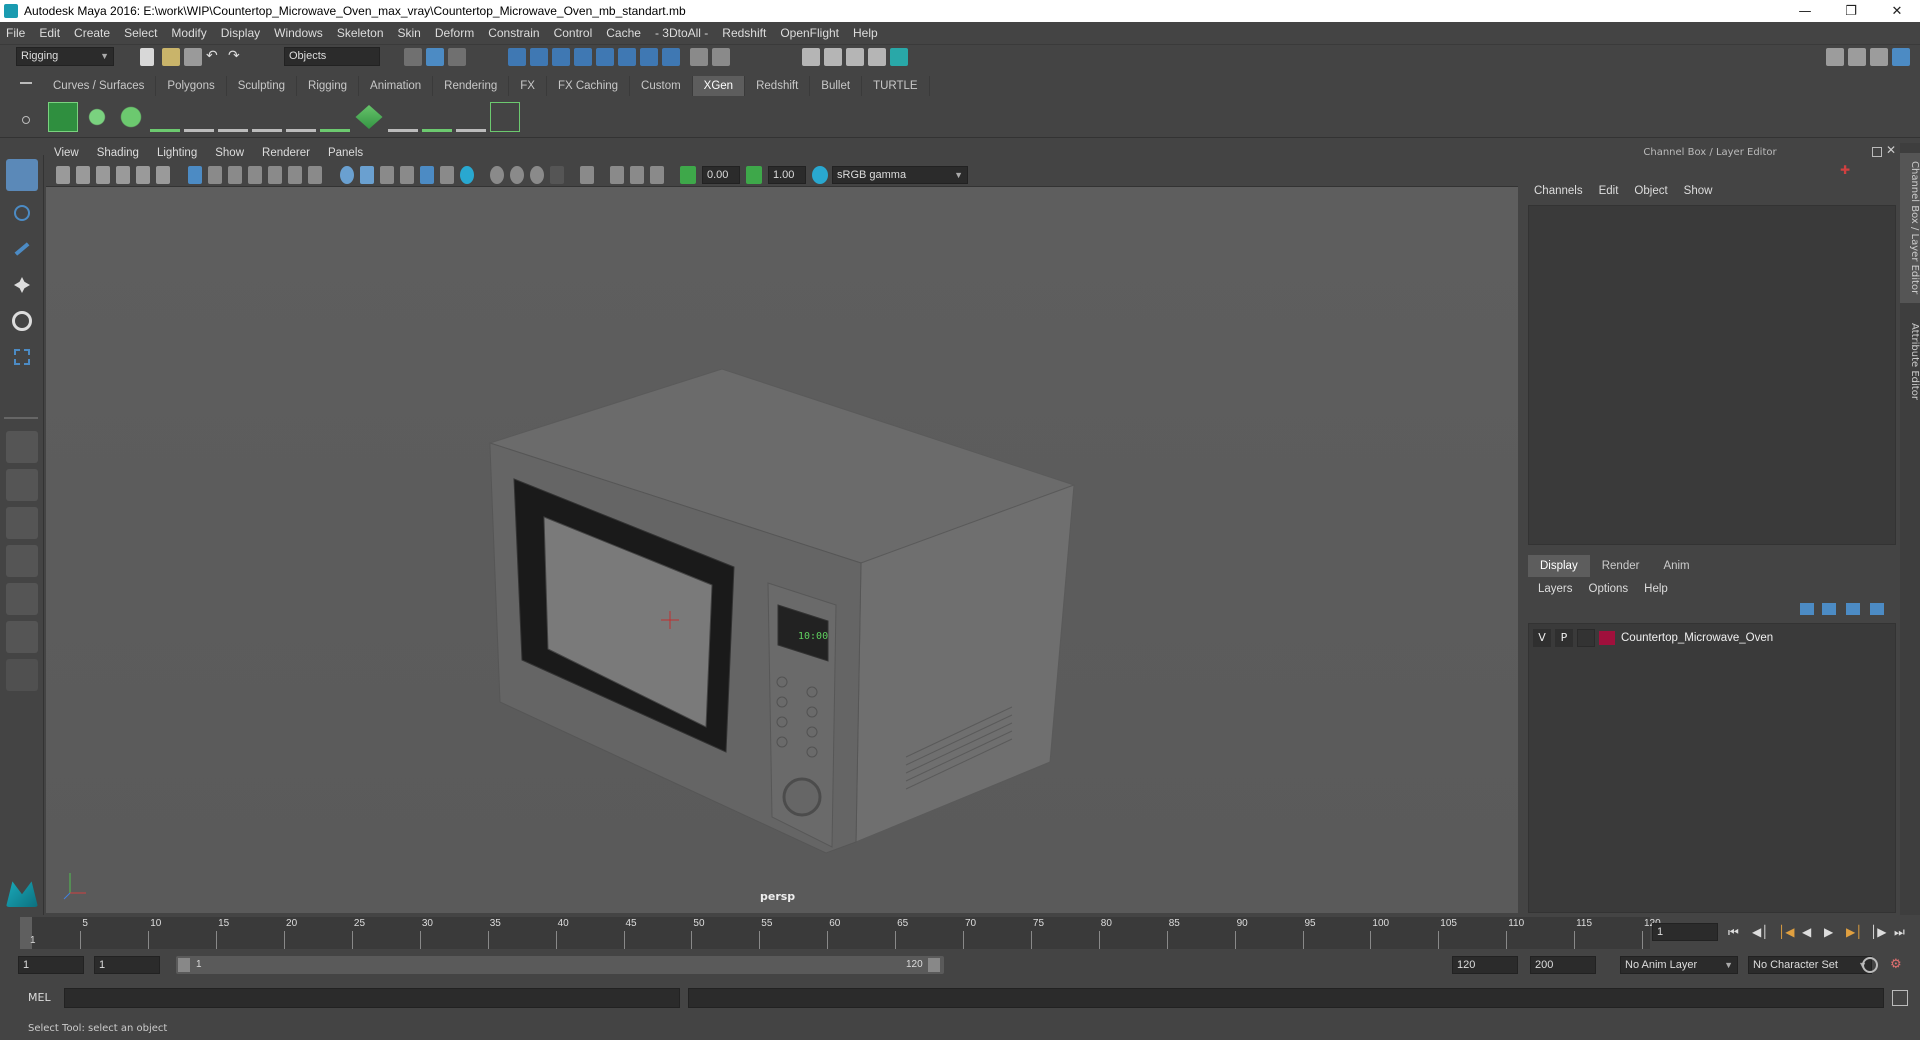  I want to click on xgen-place-guides-icon, so click(165, 117).